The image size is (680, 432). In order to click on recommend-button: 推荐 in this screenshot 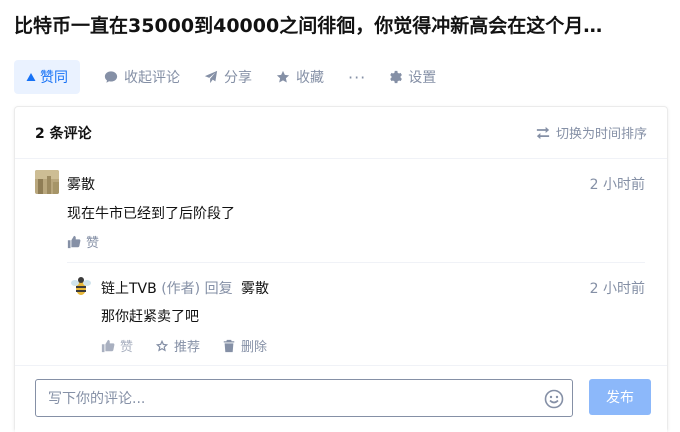, I will do `click(177, 345)`.